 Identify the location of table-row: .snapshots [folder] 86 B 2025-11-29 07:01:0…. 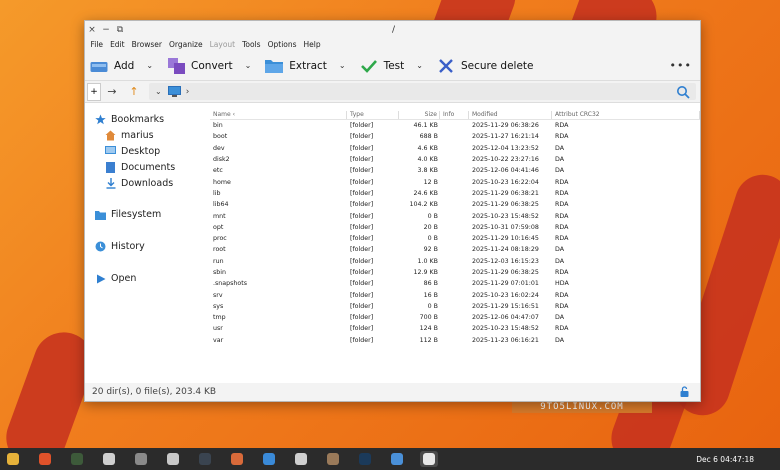
(455, 283).